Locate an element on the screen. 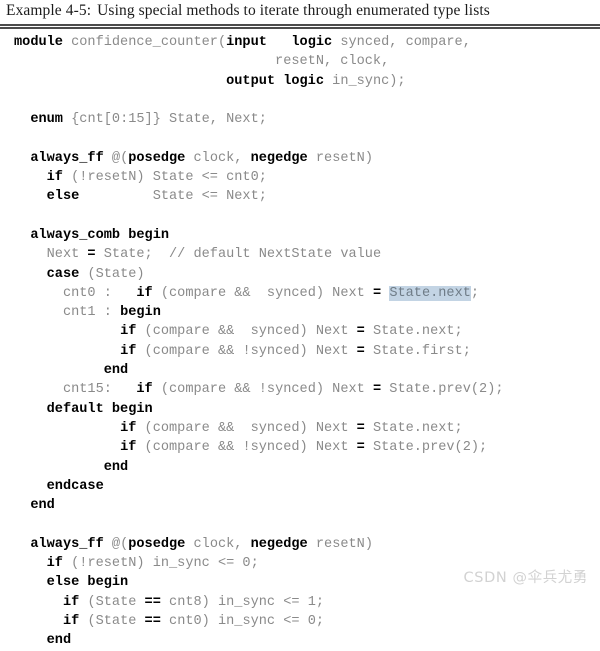 This screenshot has width=600, height=651. code-text: synced, compare, is located at coordinates (401, 42).